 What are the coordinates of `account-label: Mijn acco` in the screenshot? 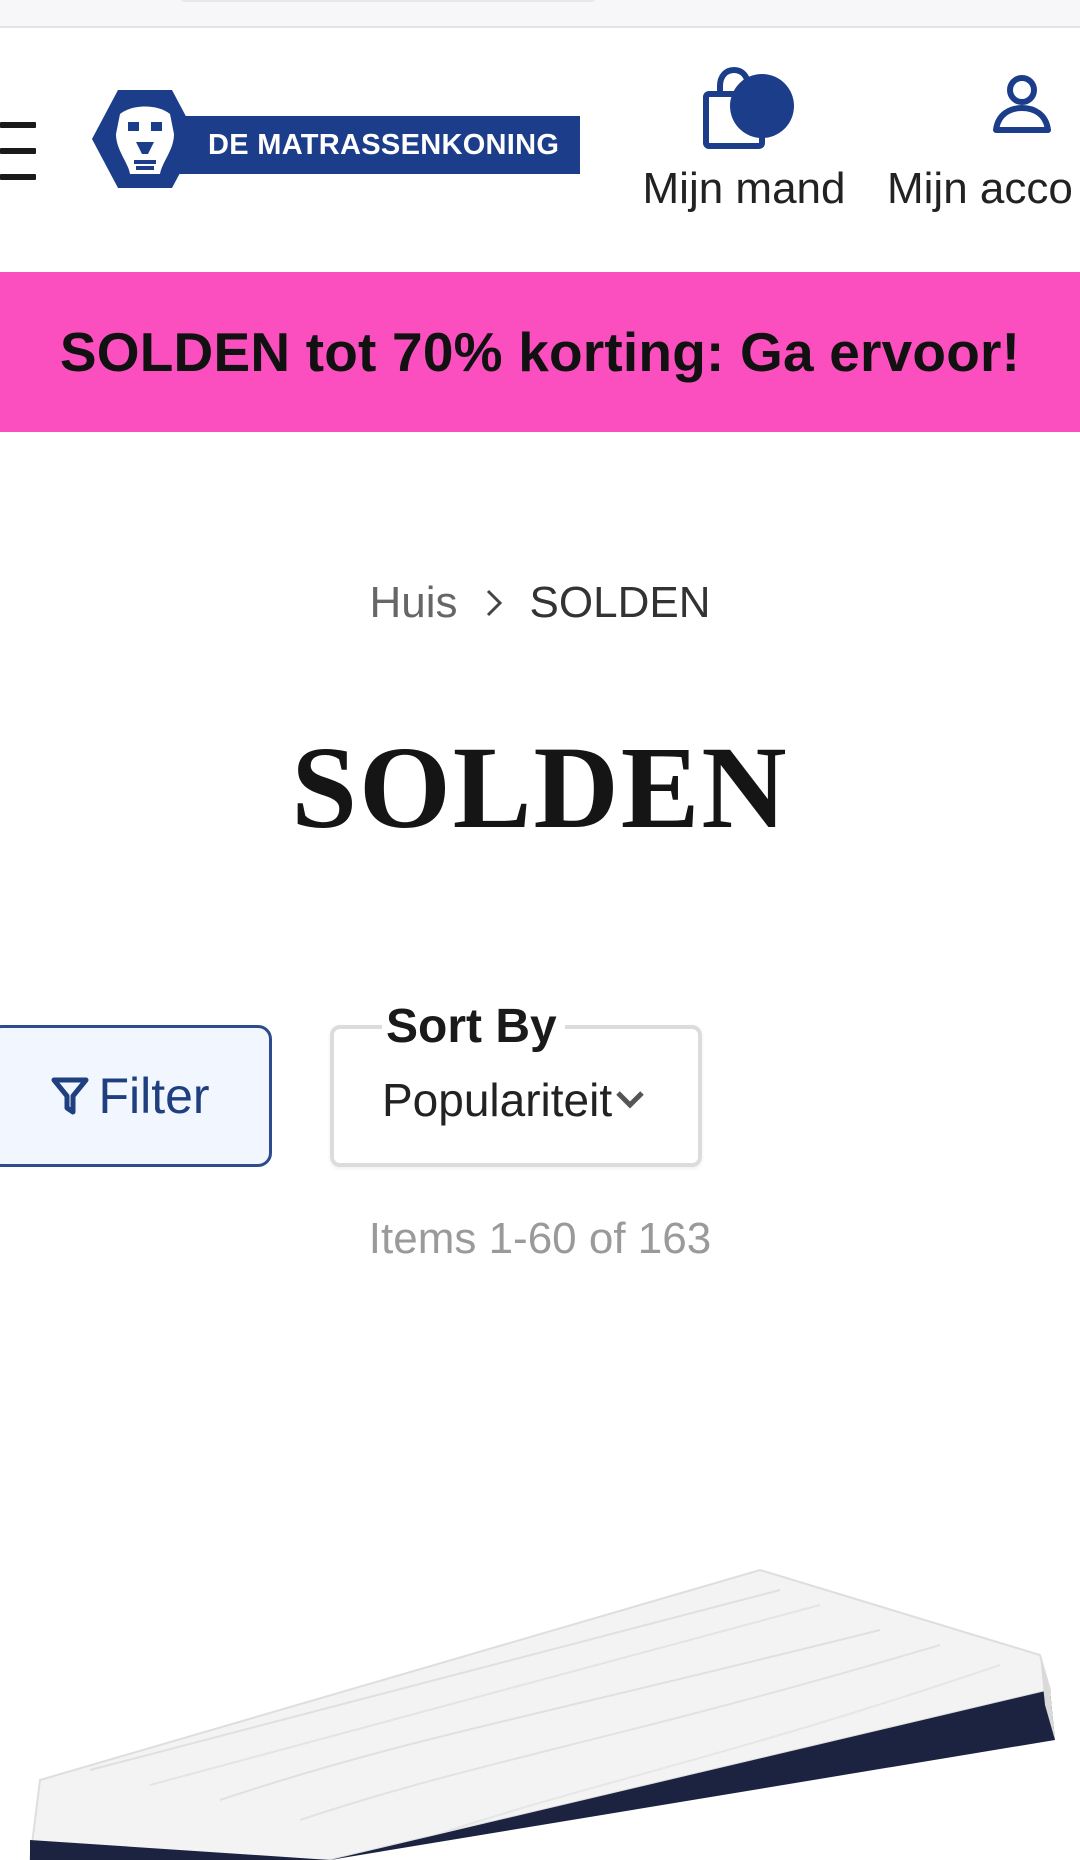 It's located at (980, 188).